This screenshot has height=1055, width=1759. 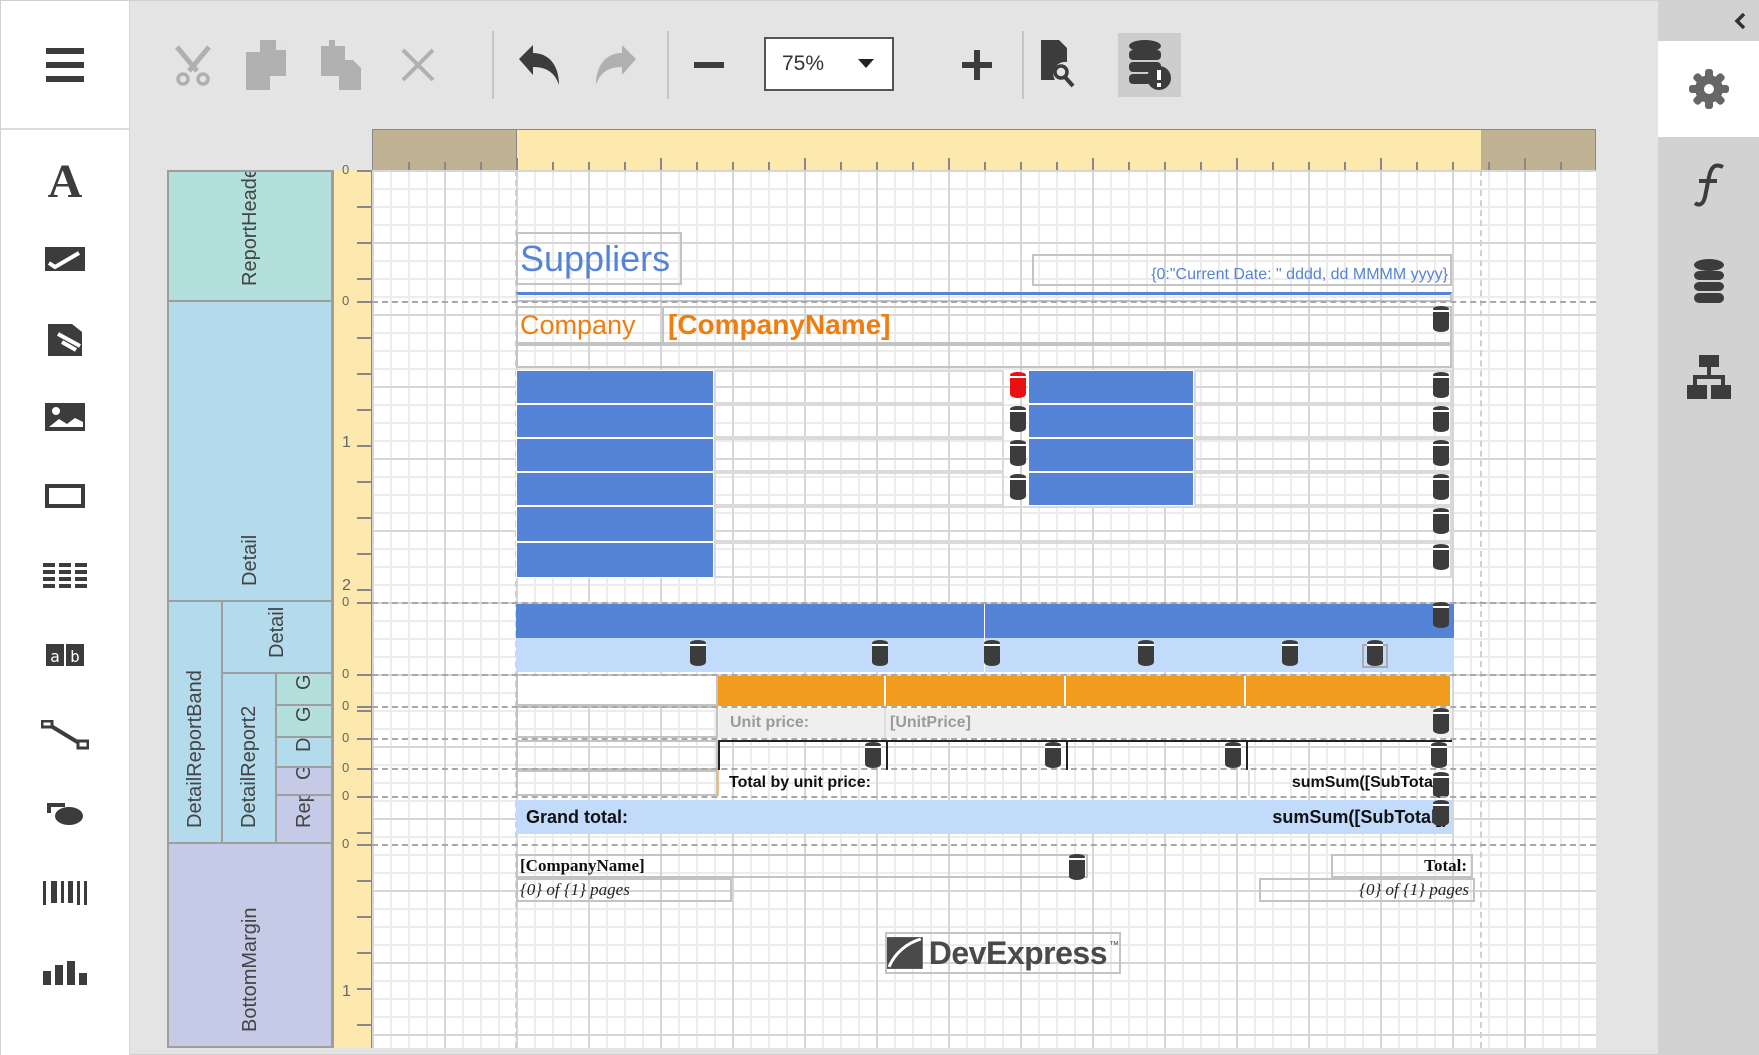 What do you see at coordinates (250, 236) in the screenshot?
I see `band-report-header: ReportHeader` at bounding box center [250, 236].